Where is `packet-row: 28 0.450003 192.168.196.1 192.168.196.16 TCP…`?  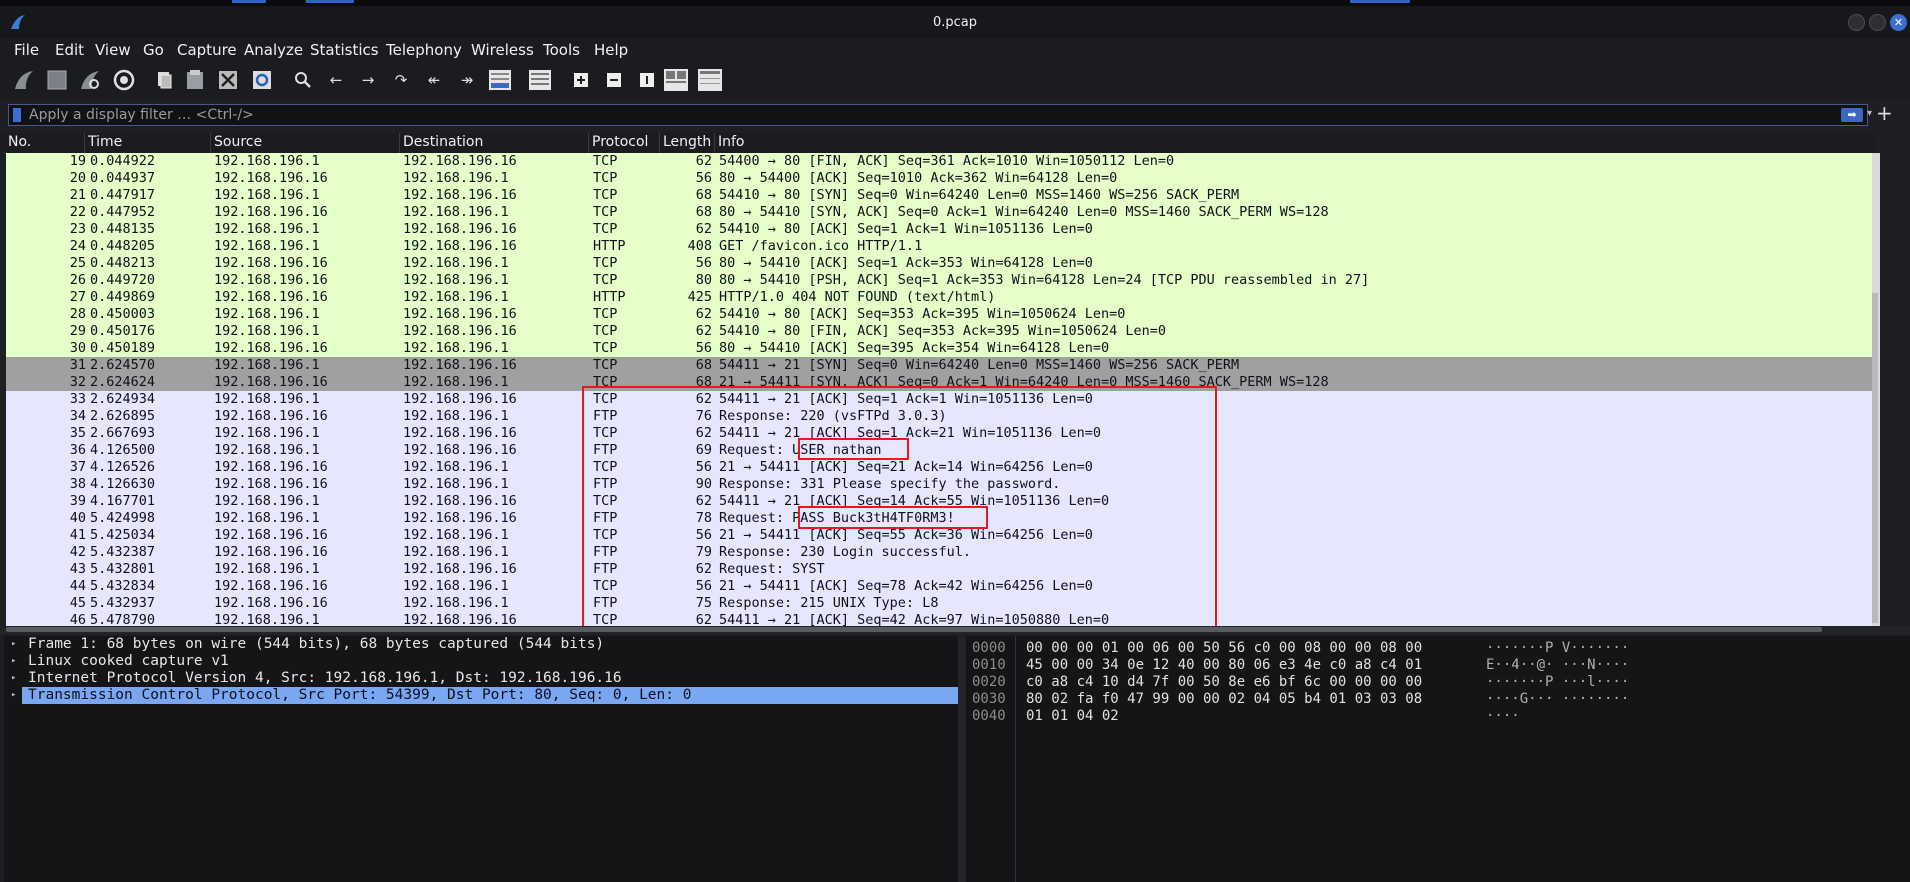
packet-row: 28 0.450003 192.168.196.1 192.168.196.16 TCP… is located at coordinates (939, 314).